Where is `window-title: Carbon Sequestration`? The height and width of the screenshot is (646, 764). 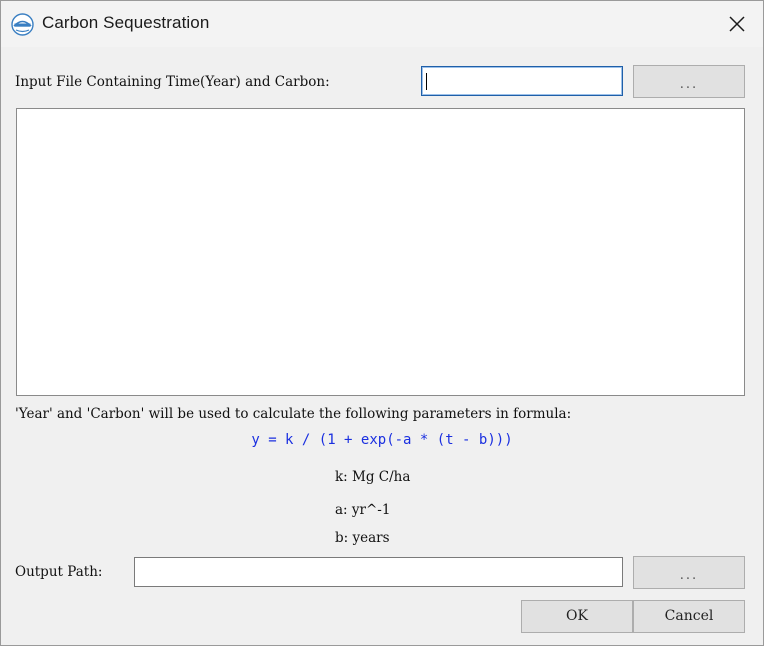 window-title: Carbon Sequestration is located at coordinates (126, 22).